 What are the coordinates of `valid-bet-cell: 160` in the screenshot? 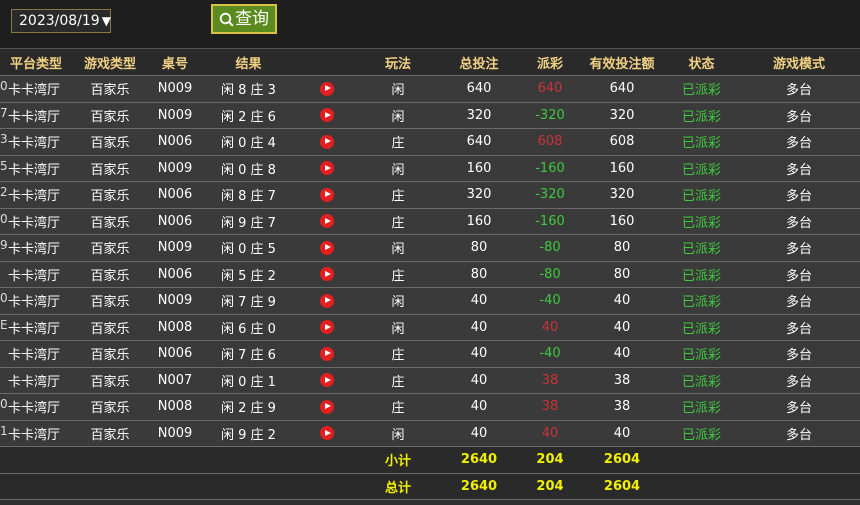 It's located at (622, 168).